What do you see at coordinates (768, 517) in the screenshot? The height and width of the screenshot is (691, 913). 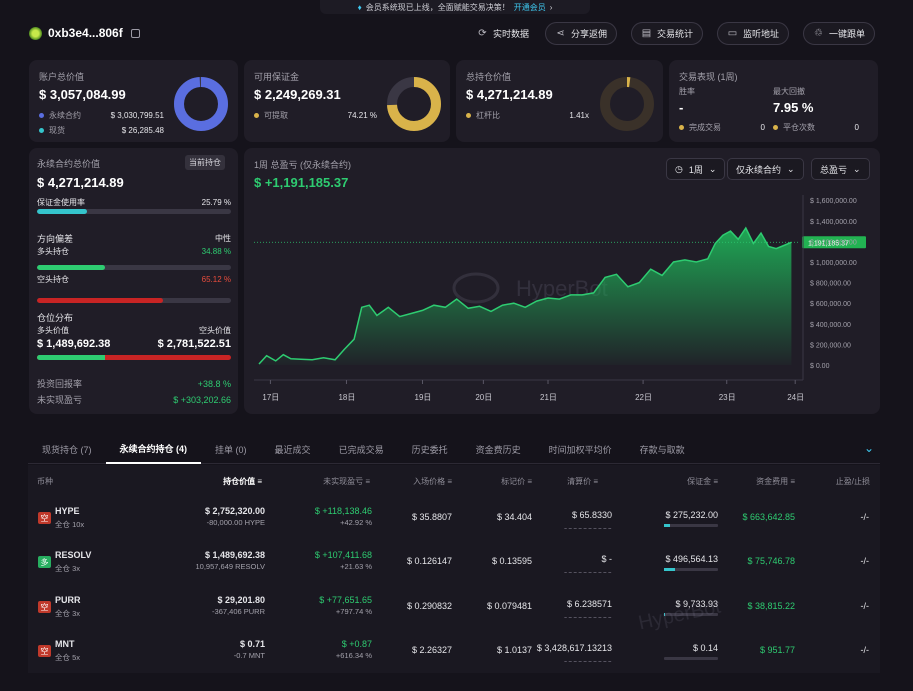 I see `funding-fee: $ 663,642.85` at bounding box center [768, 517].